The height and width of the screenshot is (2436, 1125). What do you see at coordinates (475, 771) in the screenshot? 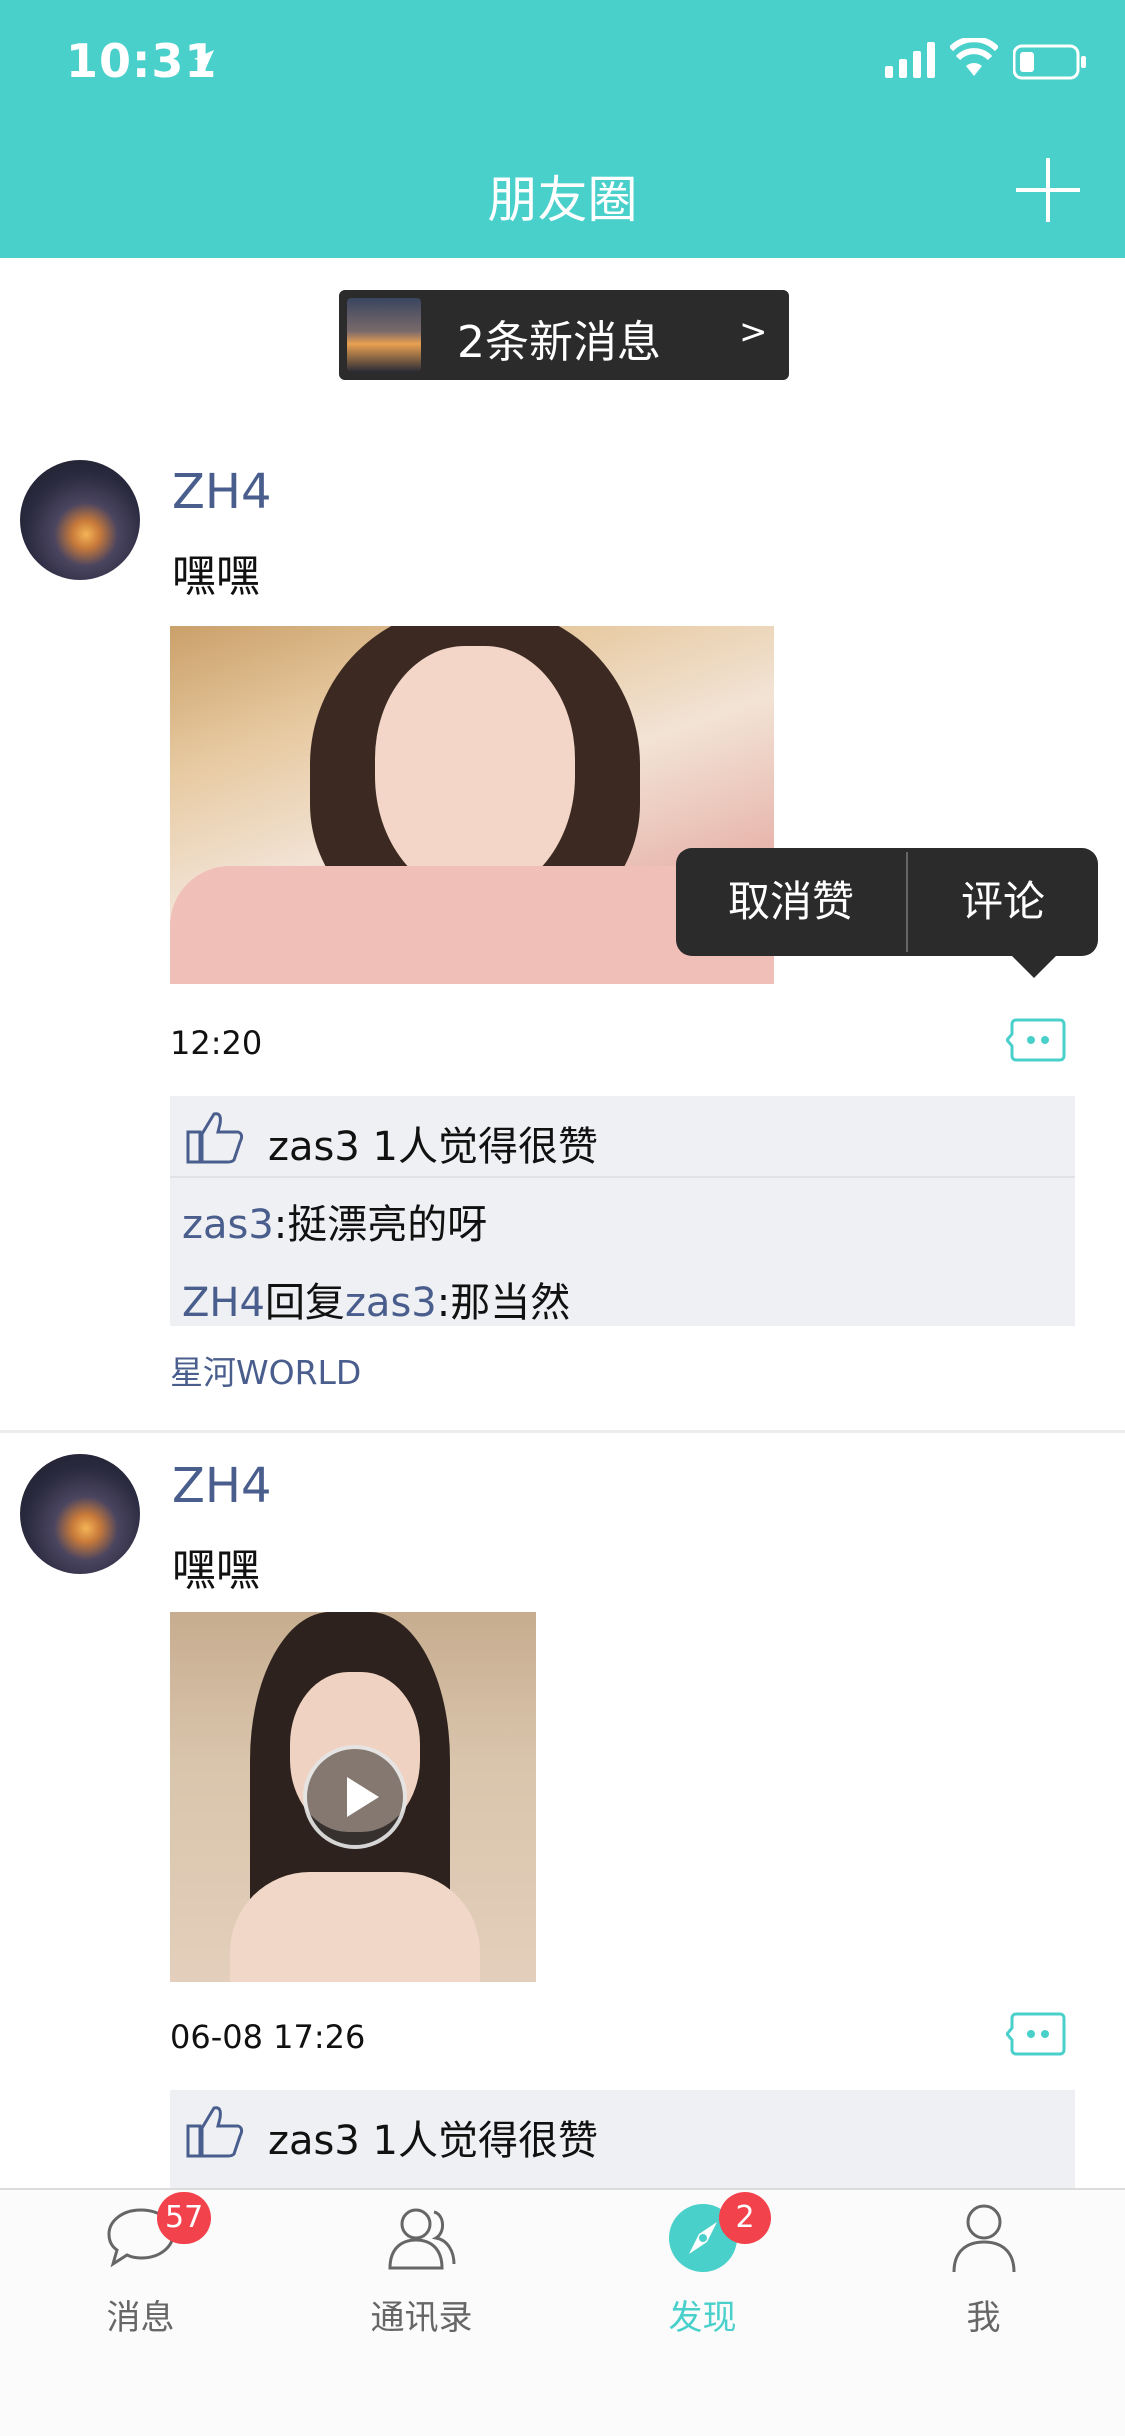
I see `photo-face` at bounding box center [475, 771].